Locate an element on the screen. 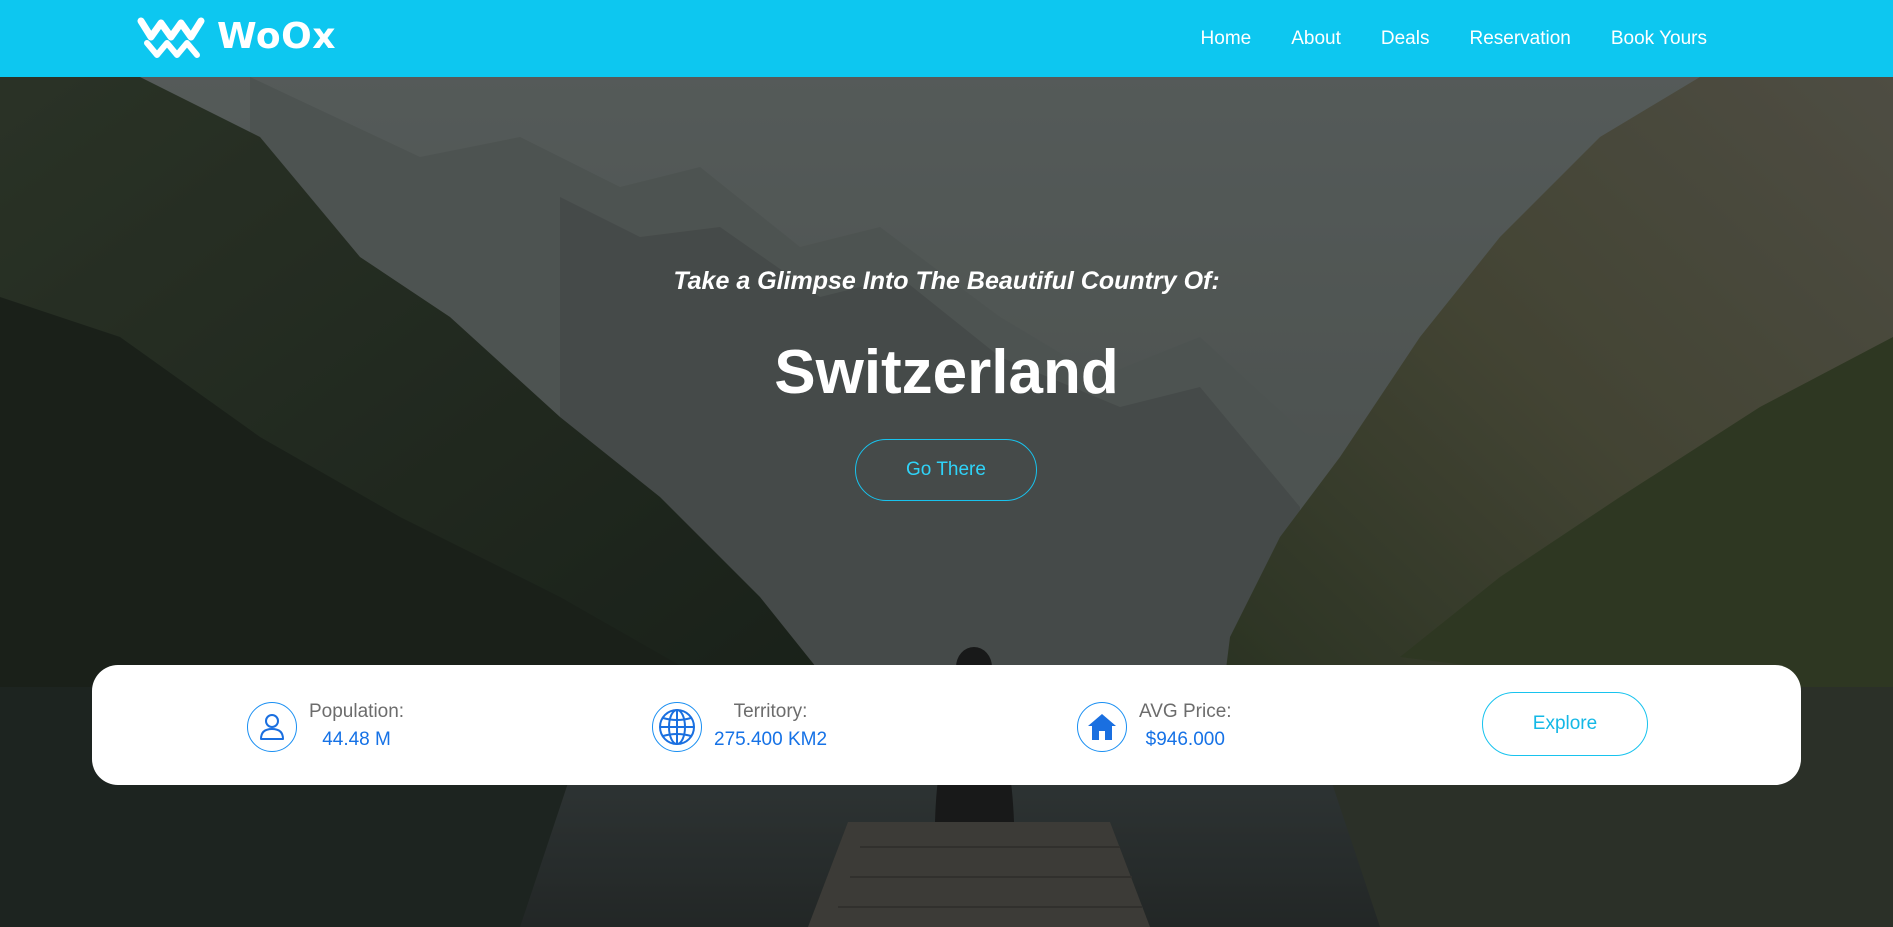 This screenshot has height=927, width=1893. main-nav: Home About Deals Reservation Book Yours is located at coordinates (1434, 38).